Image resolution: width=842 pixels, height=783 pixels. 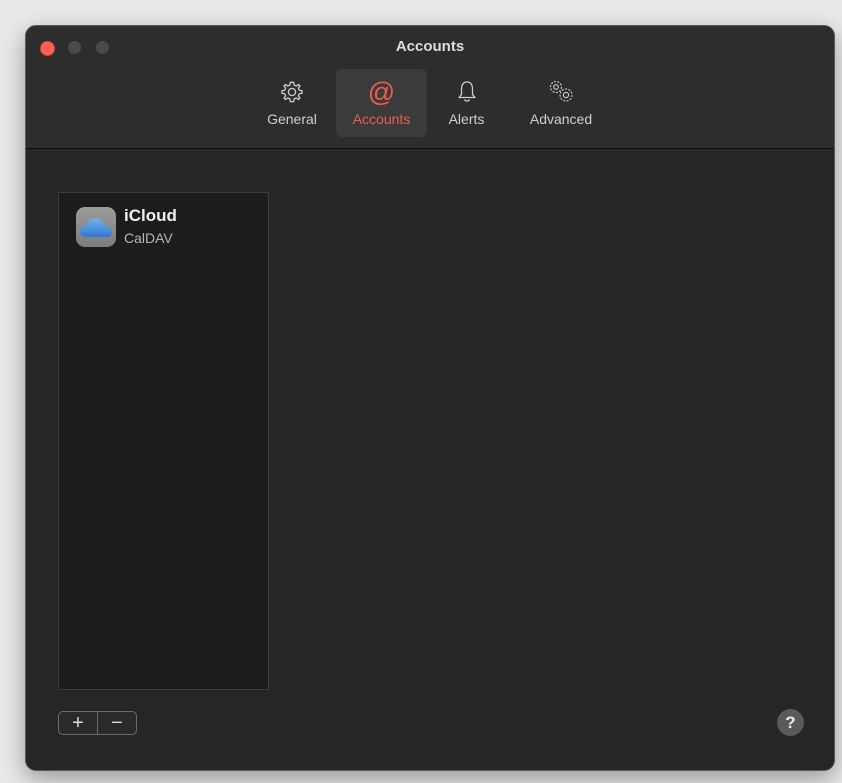 I want to click on help-button: ?, so click(x=790, y=722).